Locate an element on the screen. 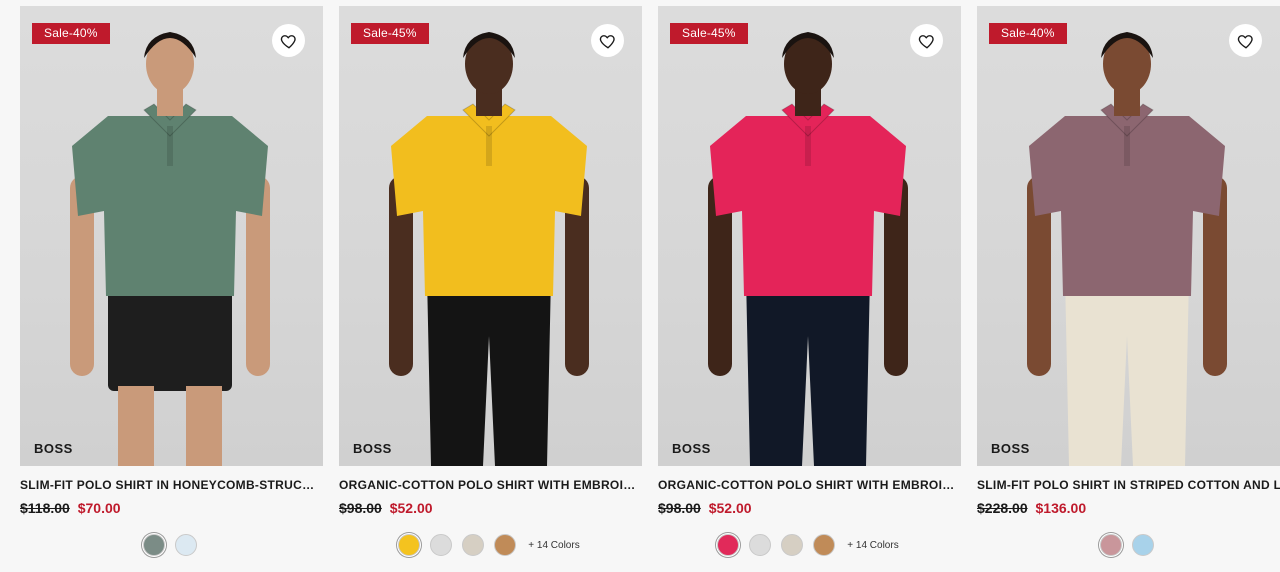  original-price: $118.00 is located at coordinates (45, 508).